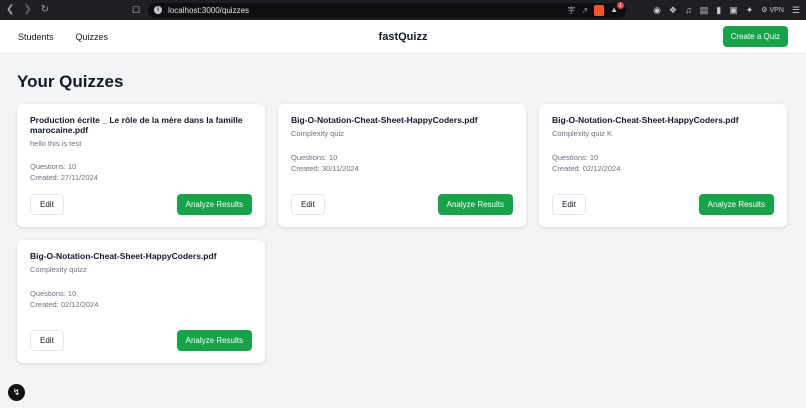 This screenshot has width=806, height=408. I want to click on address-bar: i localhost:3000/quizzes 字 ↗ ▲ 1, so click(387, 10).